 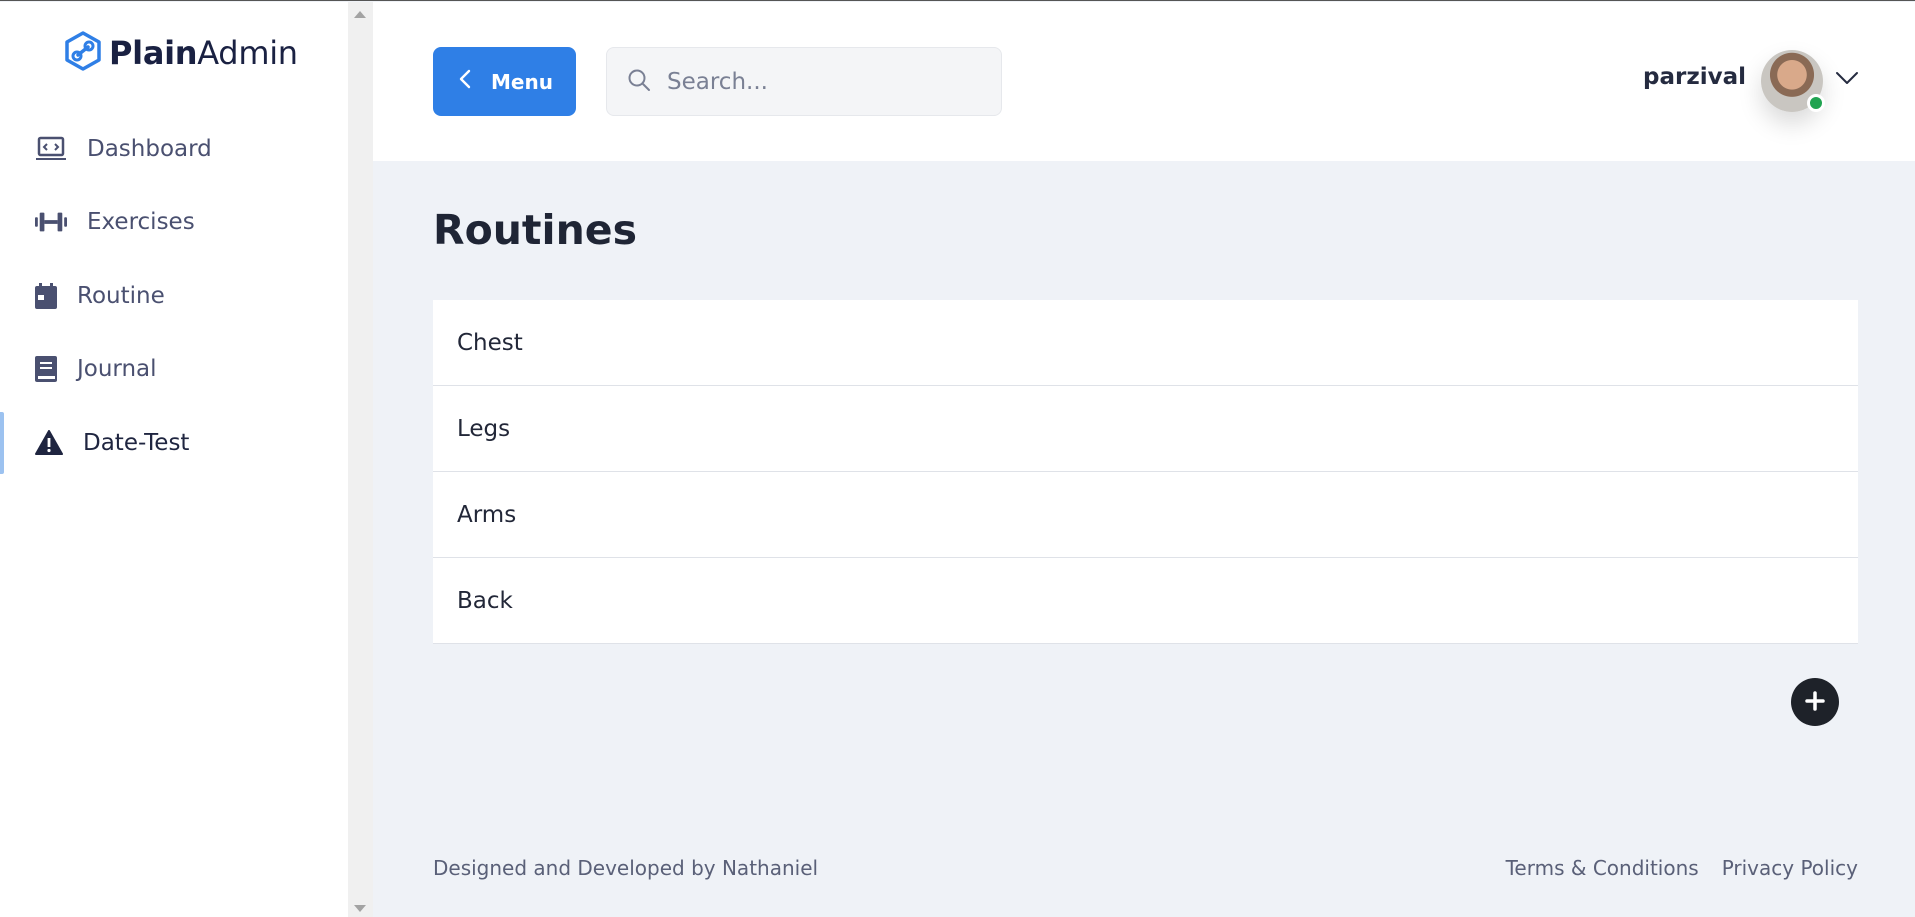 I want to click on list-item: Legs, so click(x=1145, y=429).